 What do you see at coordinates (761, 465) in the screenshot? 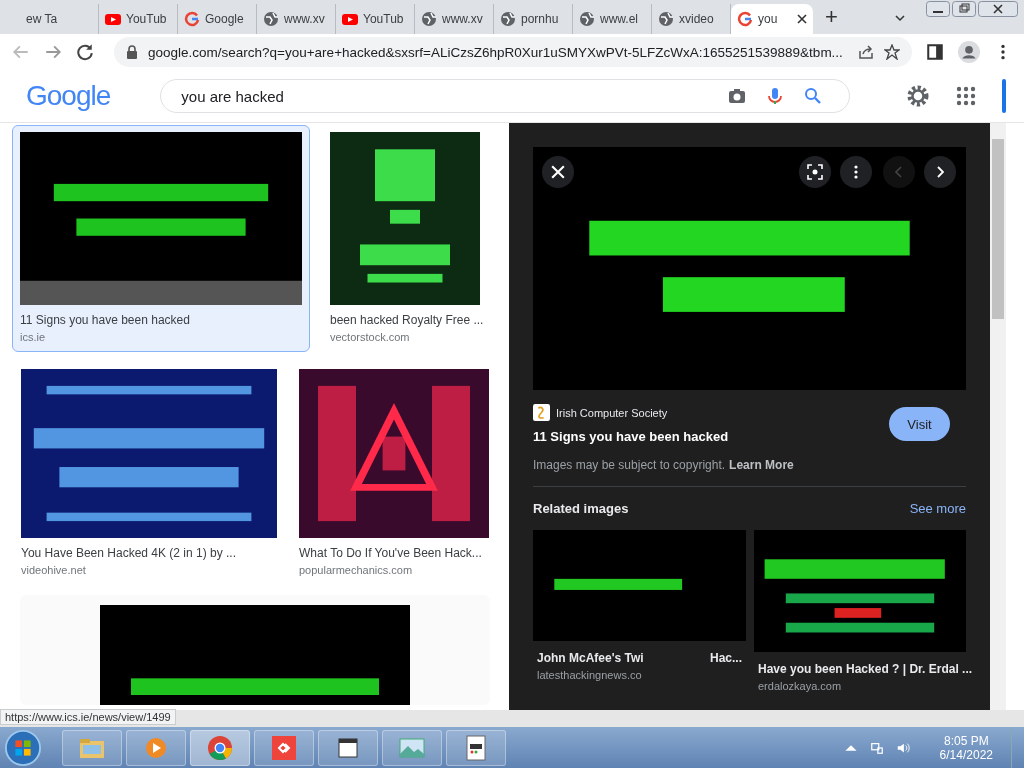
I see `learn-more-link: Learn More` at bounding box center [761, 465].